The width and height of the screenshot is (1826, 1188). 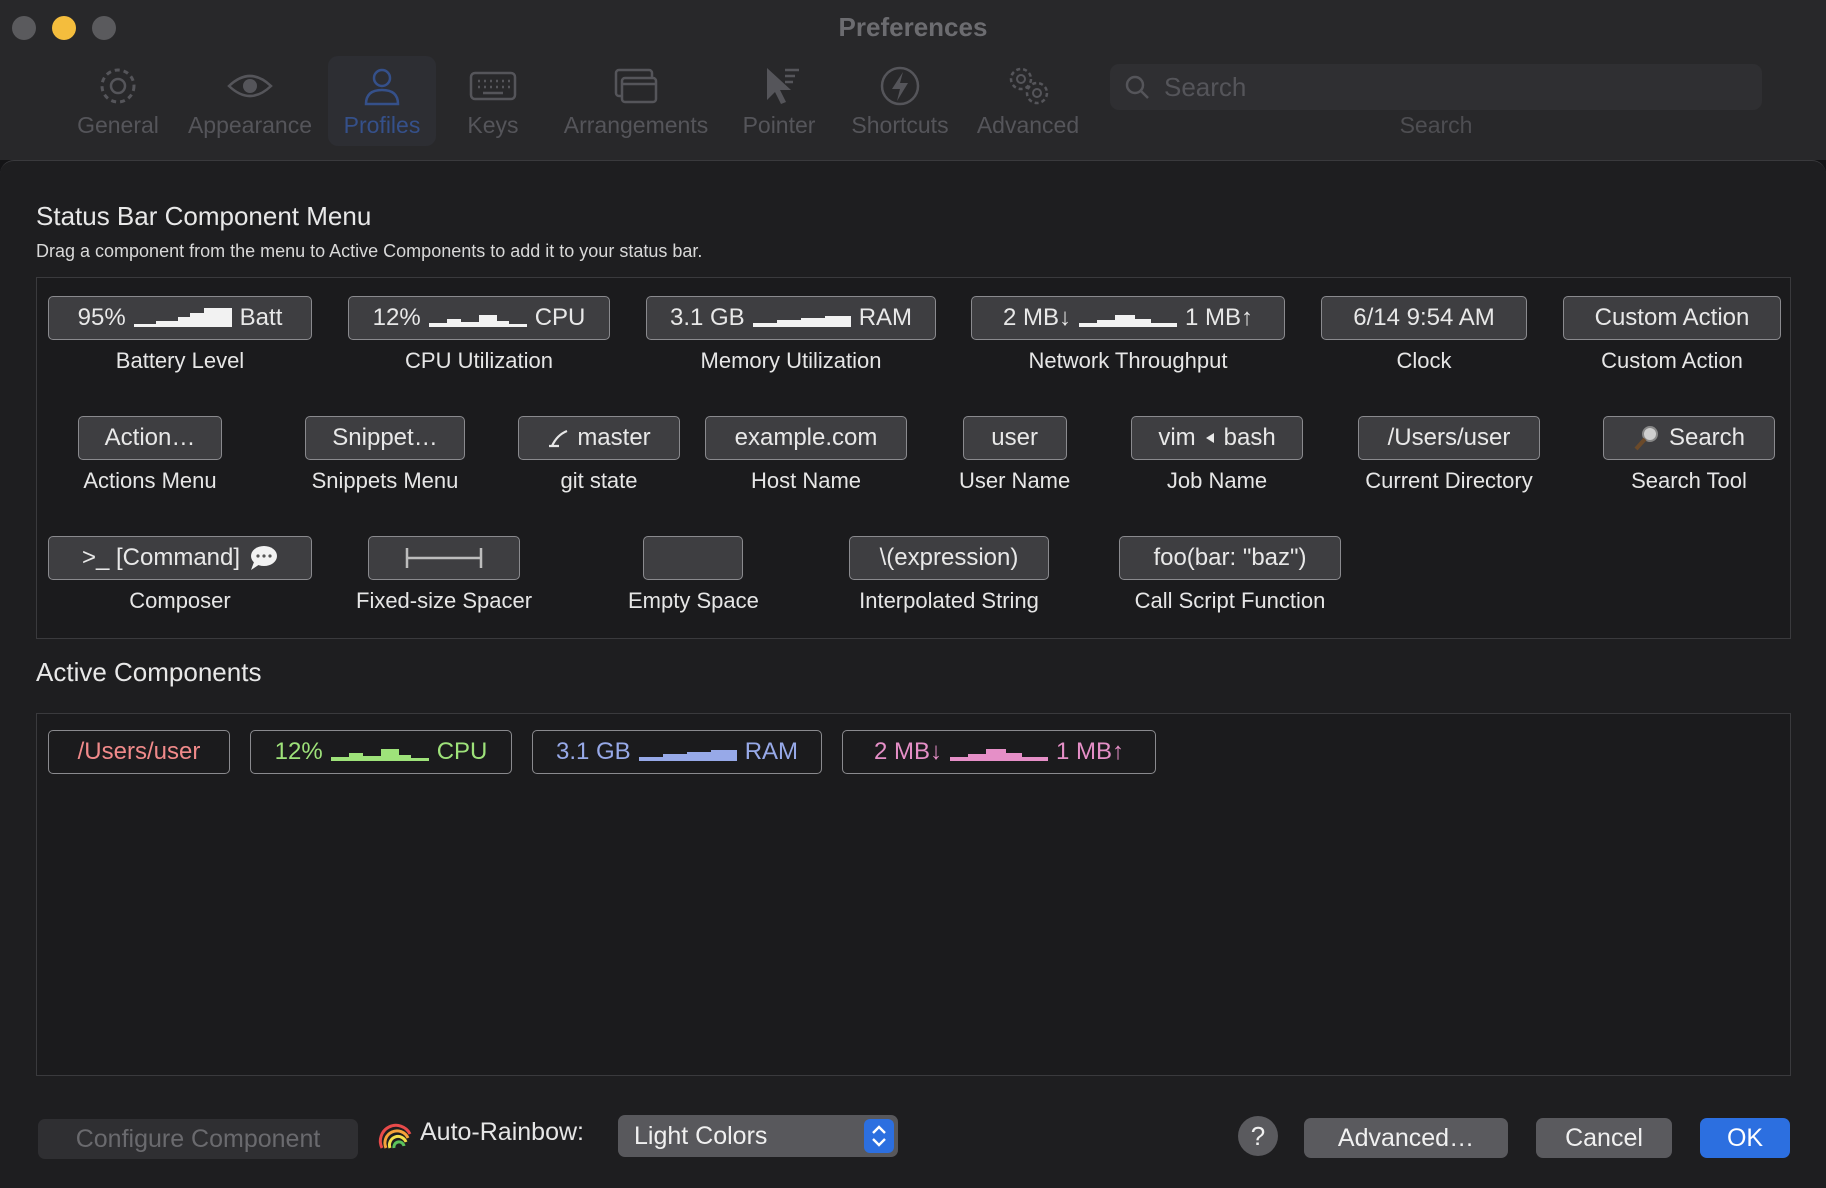 What do you see at coordinates (395, 1136) in the screenshot?
I see `rainbow-icon` at bounding box center [395, 1136].